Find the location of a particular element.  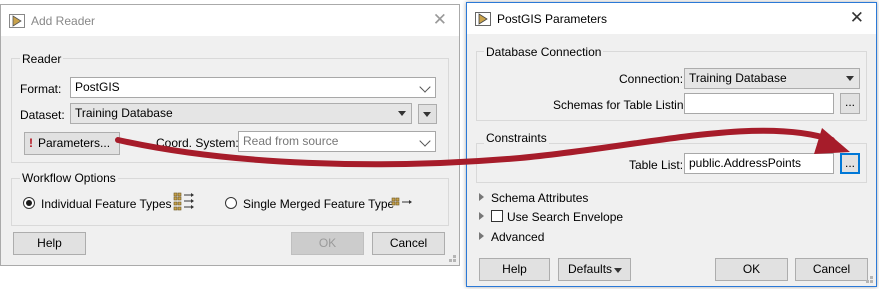

postgis-titlebar: PostGIS Parameters ✕ is located at coordinates (671, 18).